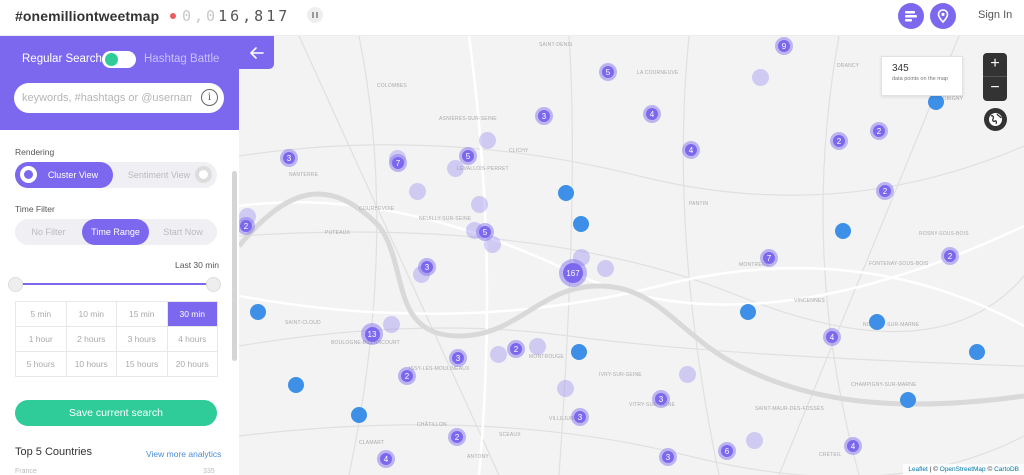 This screenshot has width=1024, height=475. What do you see at coordinates (181, 59) in the screenshot?
I see `hashtag-battle-label: Hashtag Battle` at bounding box center [181, 59].